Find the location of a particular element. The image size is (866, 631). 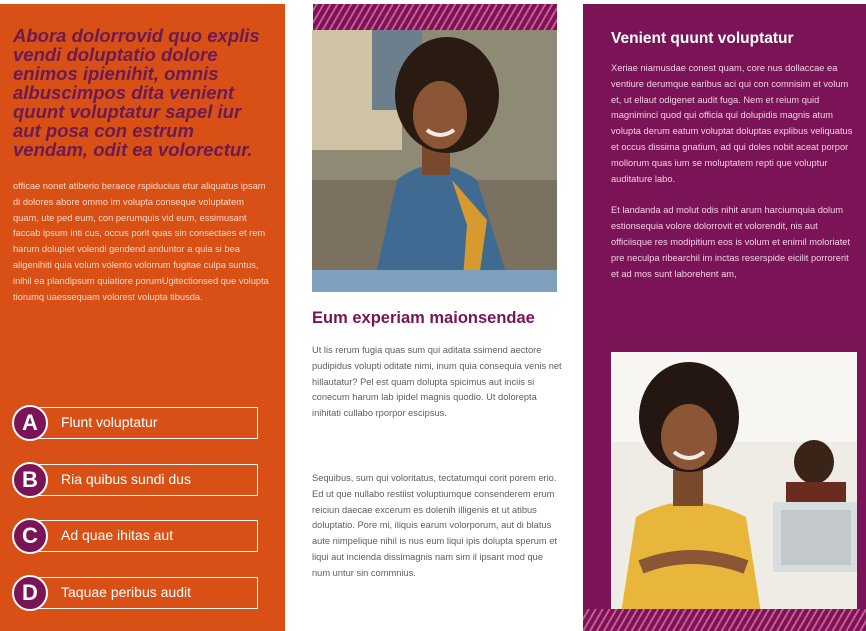

photo-student-at-computer is located at coordinates (734, 482).